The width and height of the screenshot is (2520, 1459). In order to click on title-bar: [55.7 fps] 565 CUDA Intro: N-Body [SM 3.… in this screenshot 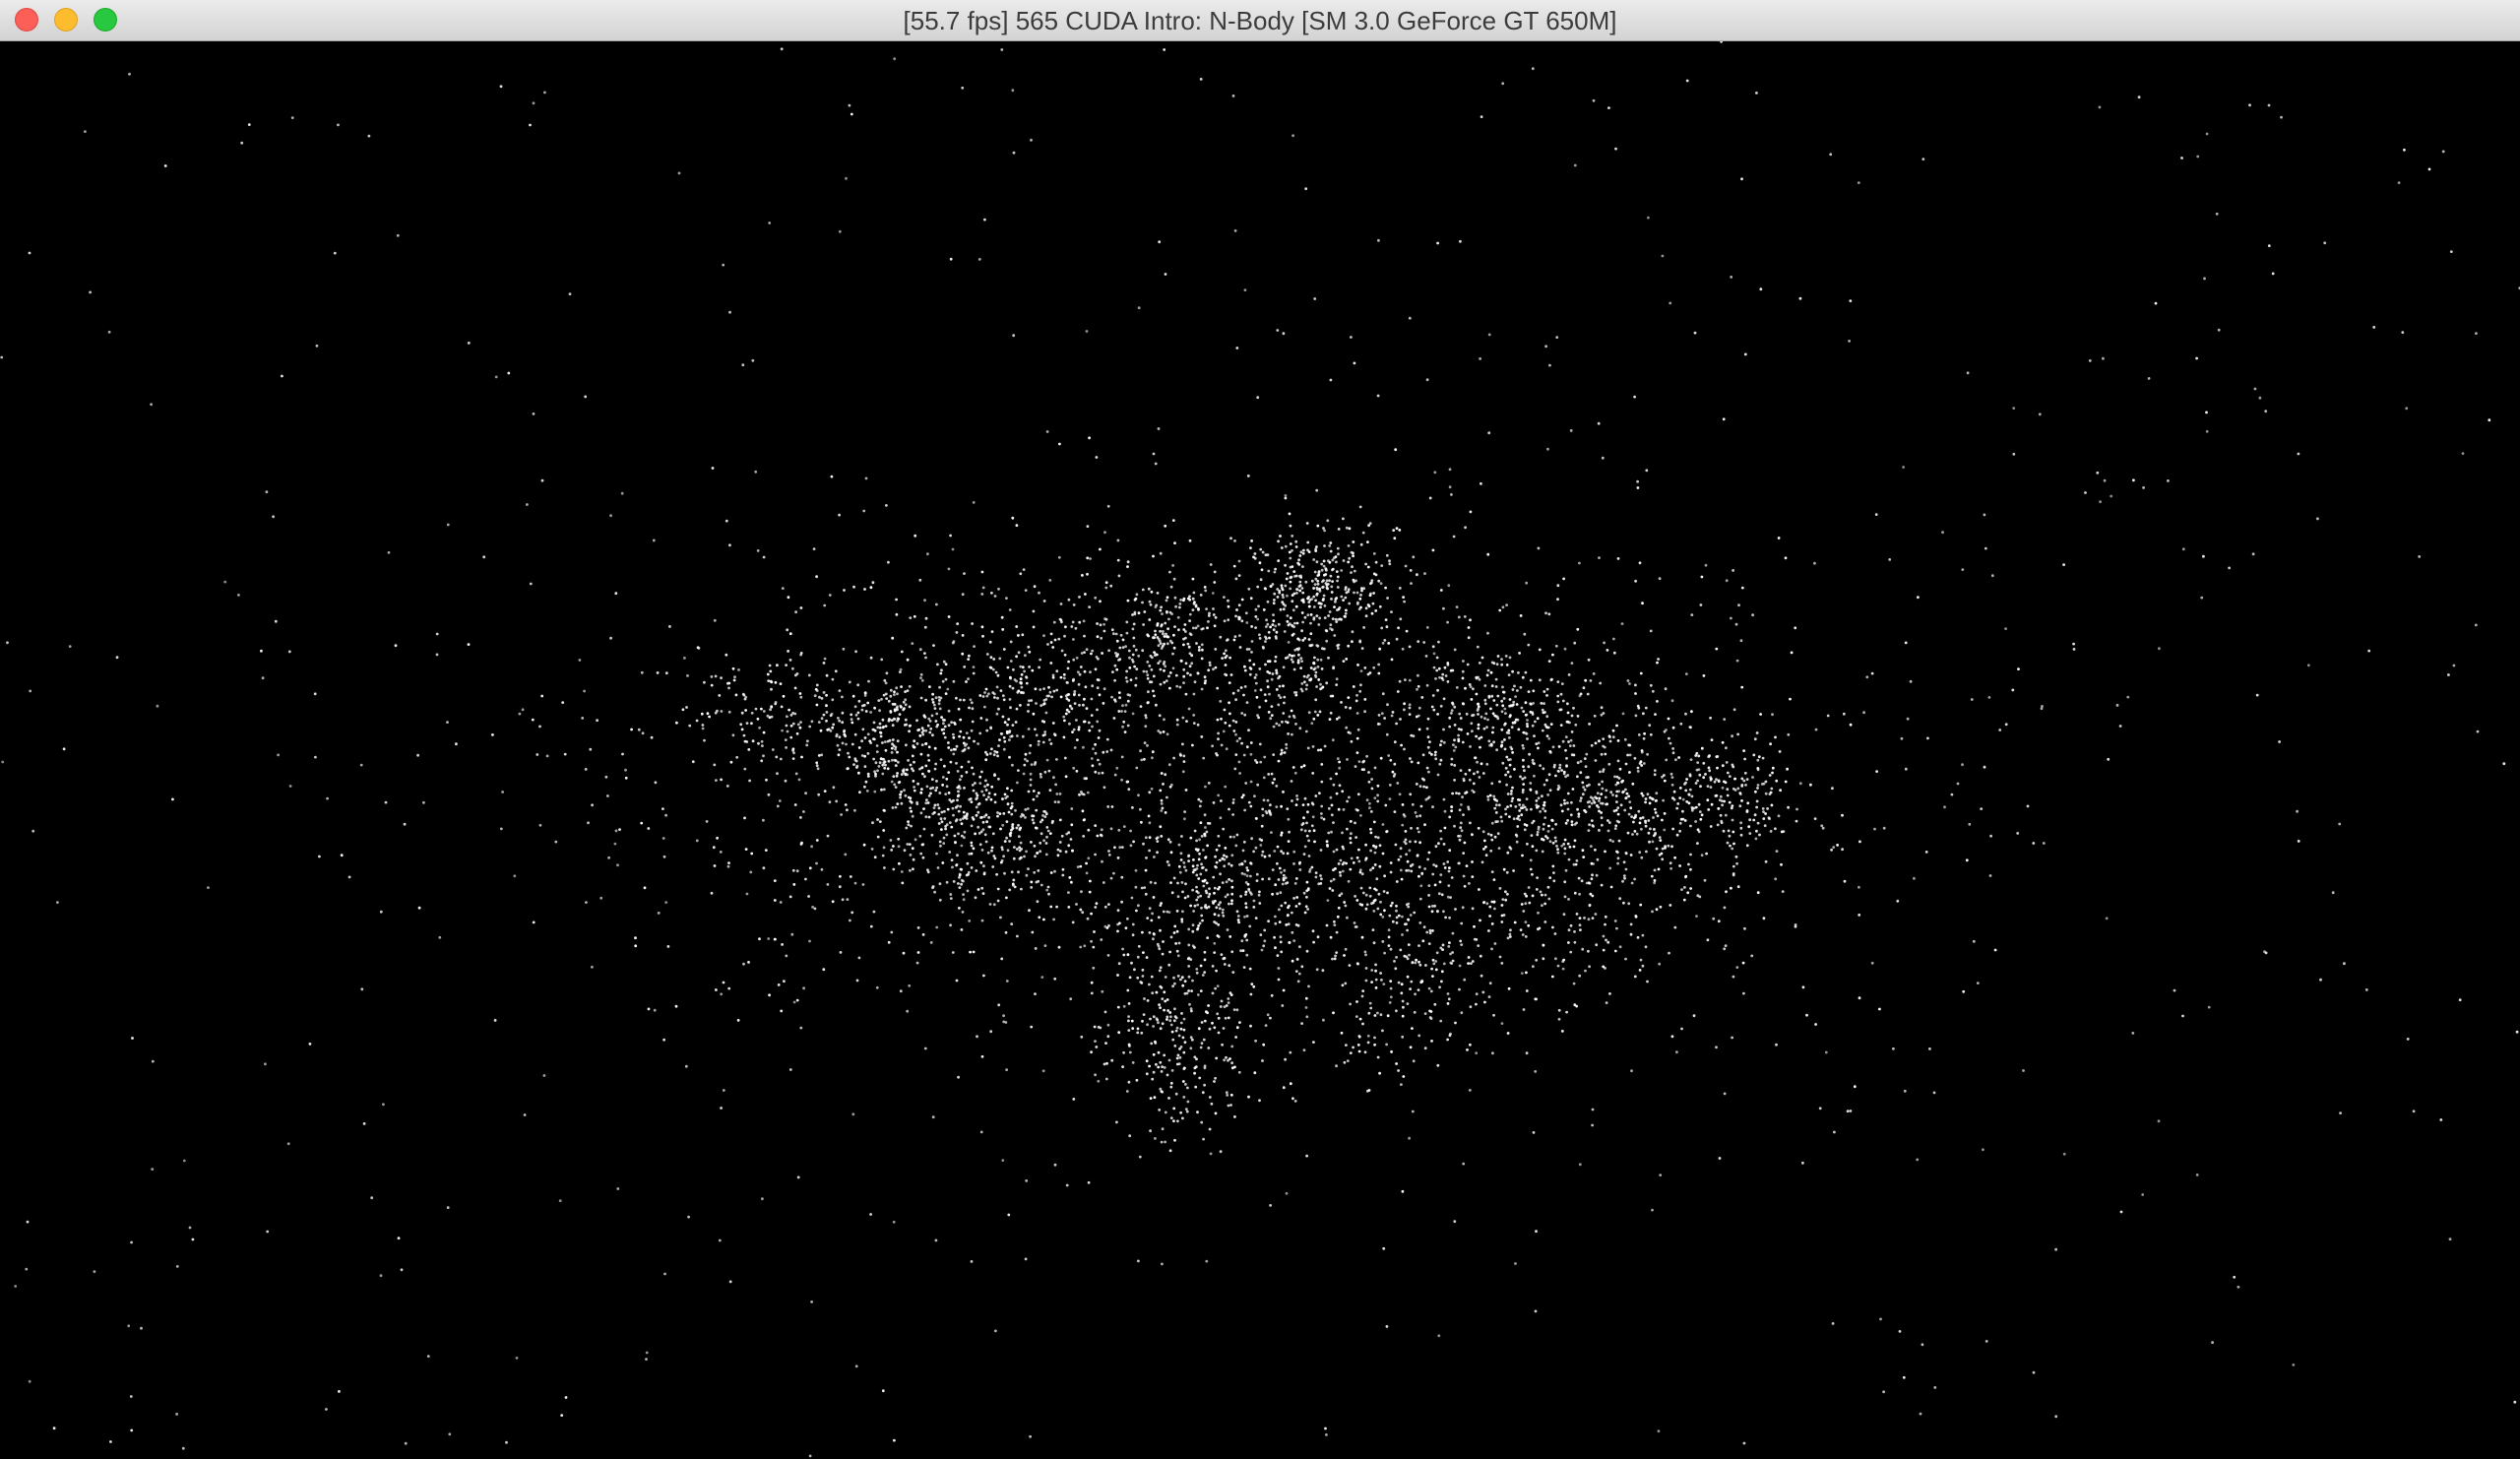, I will do `click(1260, 20)`.